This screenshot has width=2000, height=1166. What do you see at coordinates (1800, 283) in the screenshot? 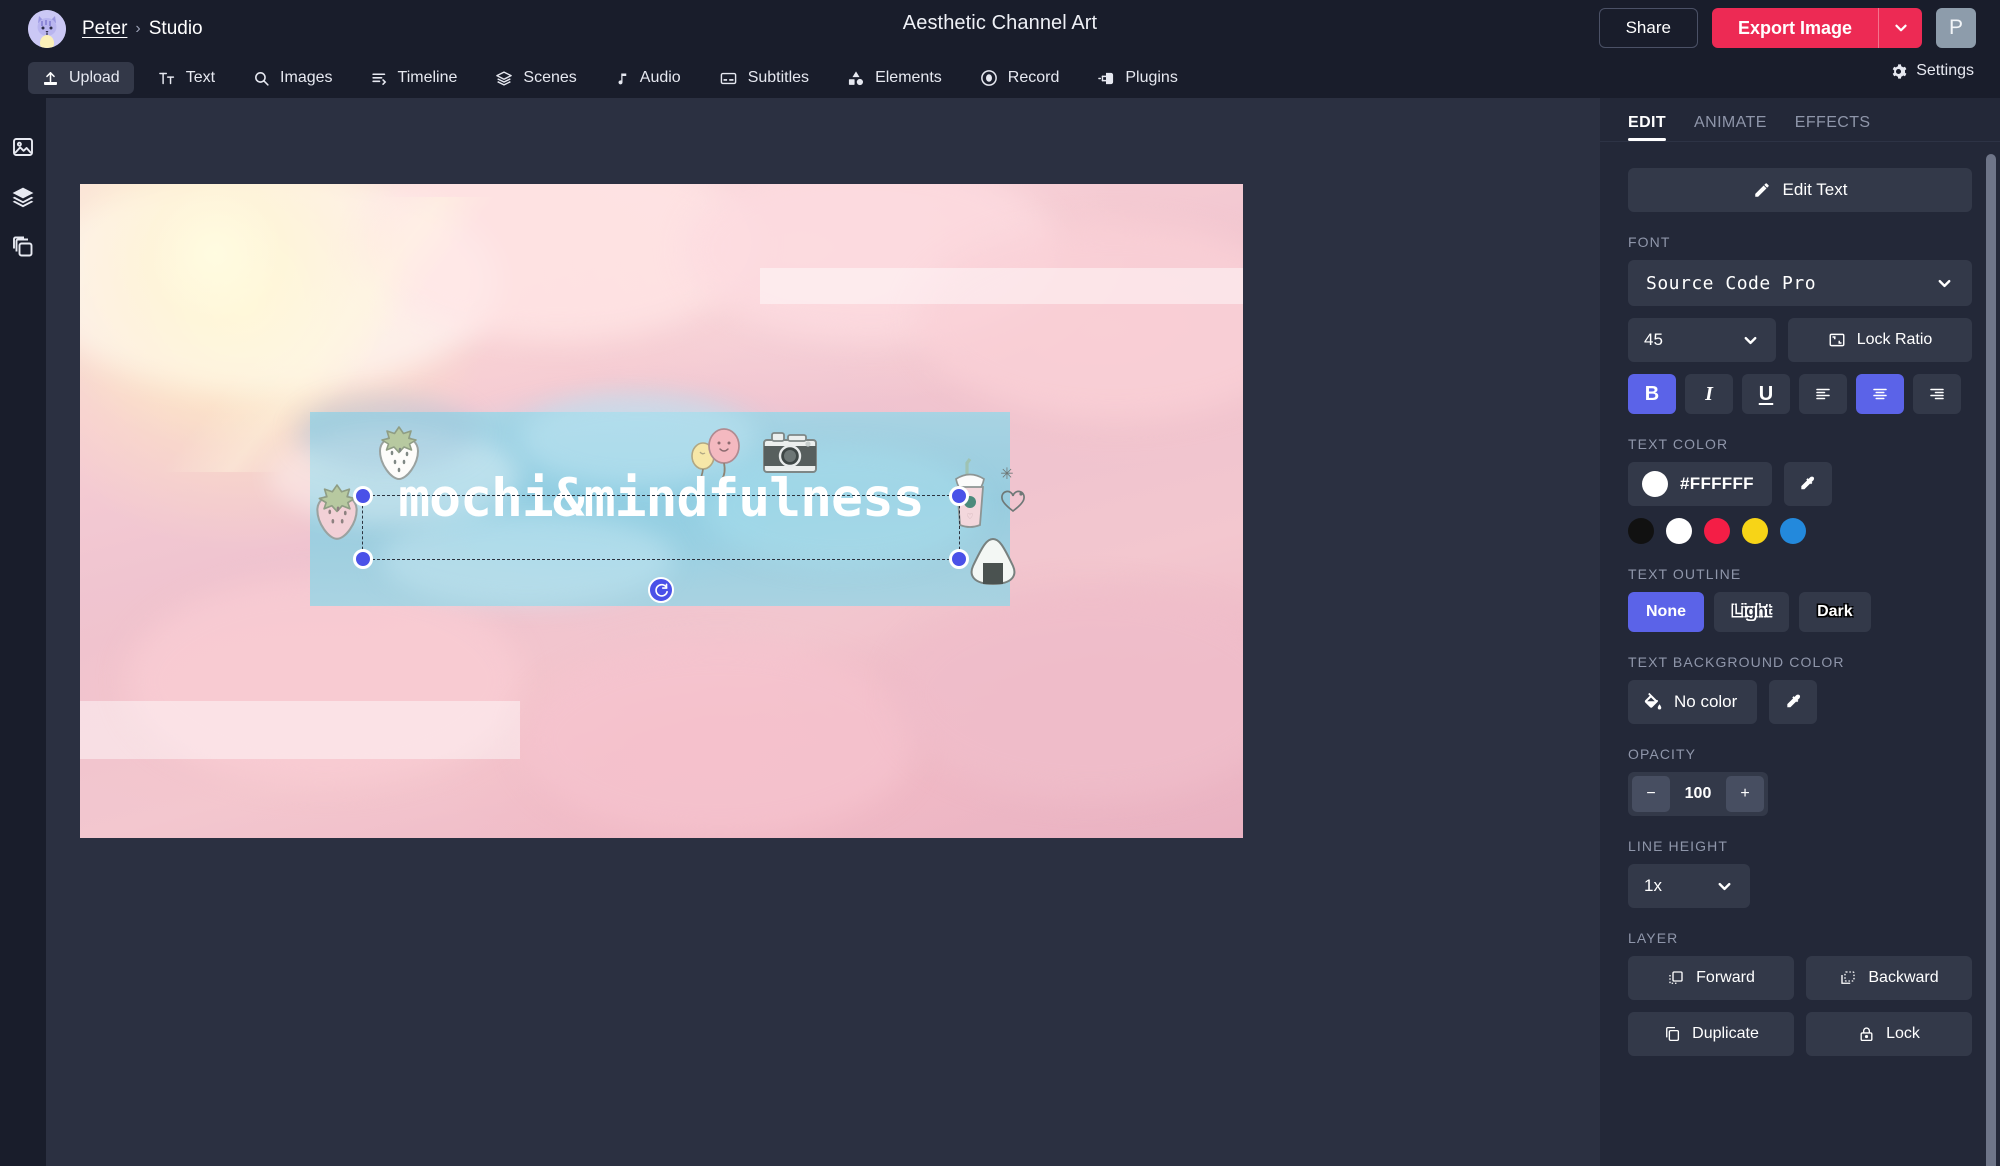
I see `font-family-select: Source Code Pro` at bounding box center [1800, 283].